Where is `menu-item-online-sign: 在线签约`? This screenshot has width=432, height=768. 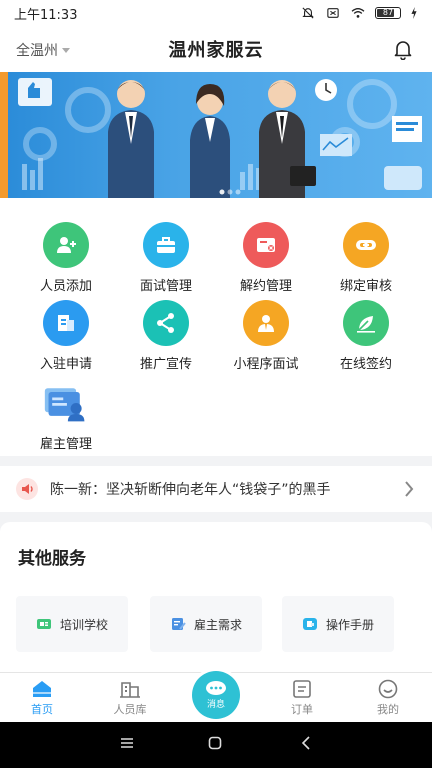
menu-item-online-sign: 在线签约 is located at coordinates (366, 337).